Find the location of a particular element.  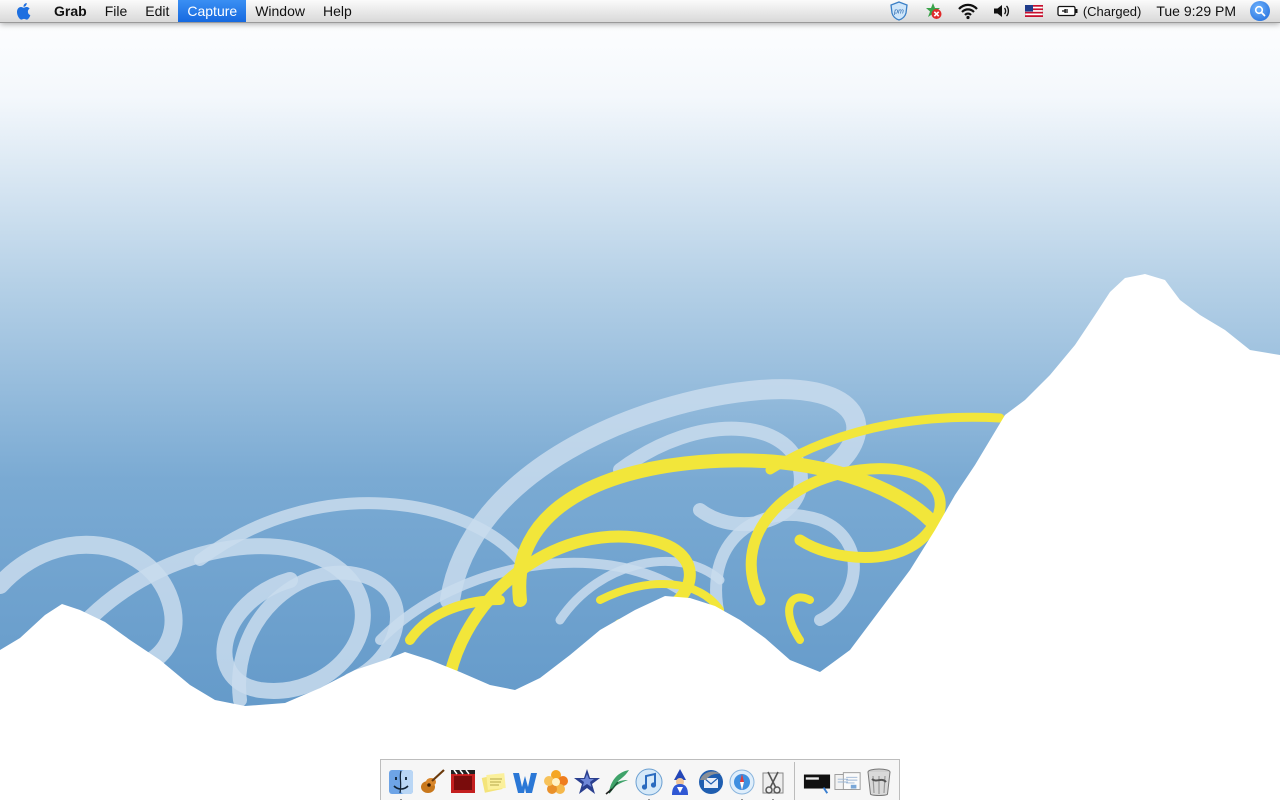

dock-item-thunderbird is located at coordinates (711, 782).